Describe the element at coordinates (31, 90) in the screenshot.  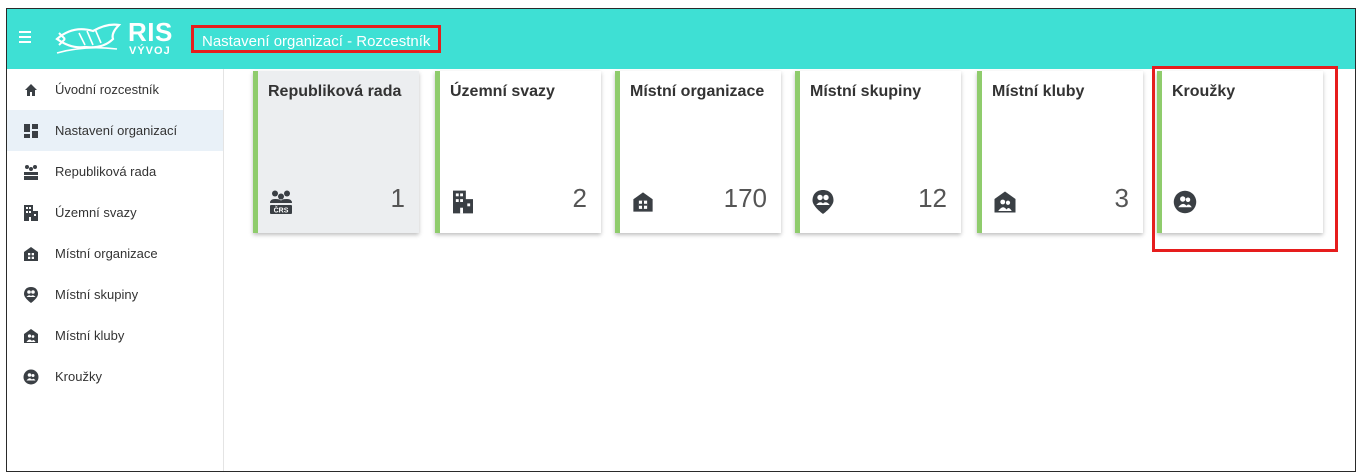
I see `home-icon` at that location.